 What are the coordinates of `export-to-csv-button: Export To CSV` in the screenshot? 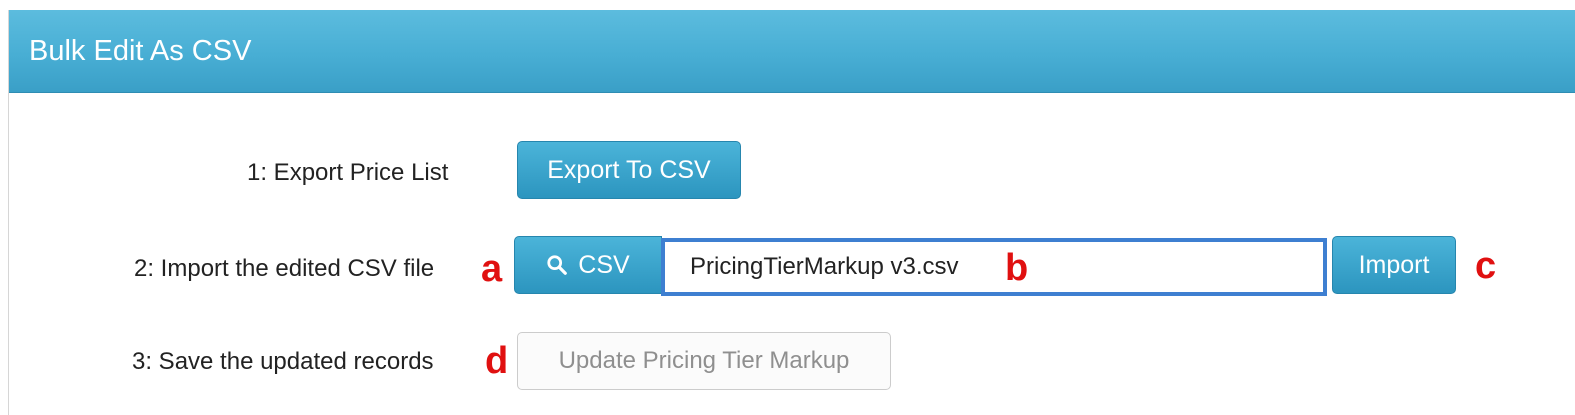 It's located at (629, 170).